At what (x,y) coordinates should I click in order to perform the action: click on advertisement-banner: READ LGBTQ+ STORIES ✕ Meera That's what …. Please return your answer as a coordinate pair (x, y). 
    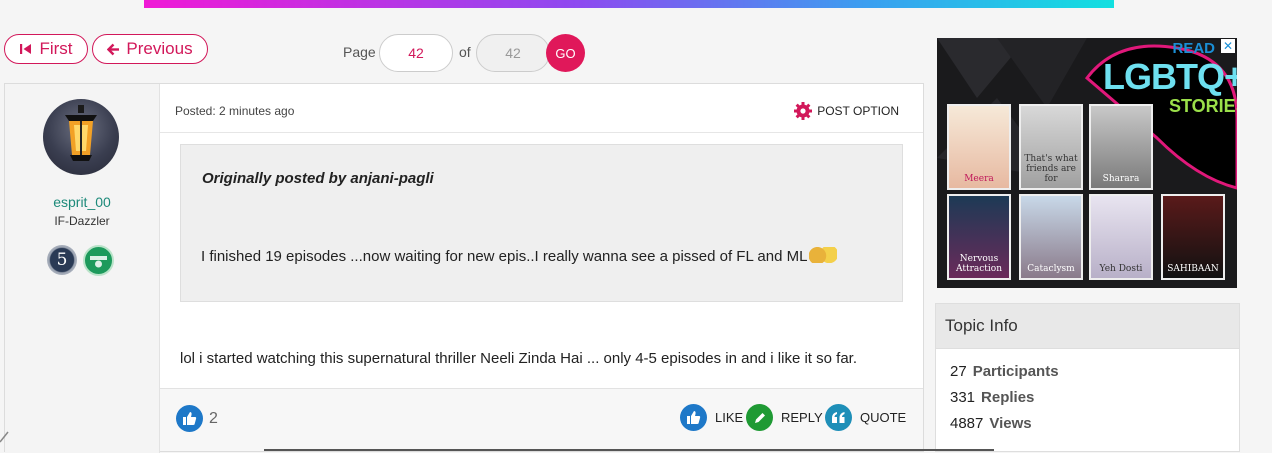
    Looking at the image, I should click on (1087, 163).